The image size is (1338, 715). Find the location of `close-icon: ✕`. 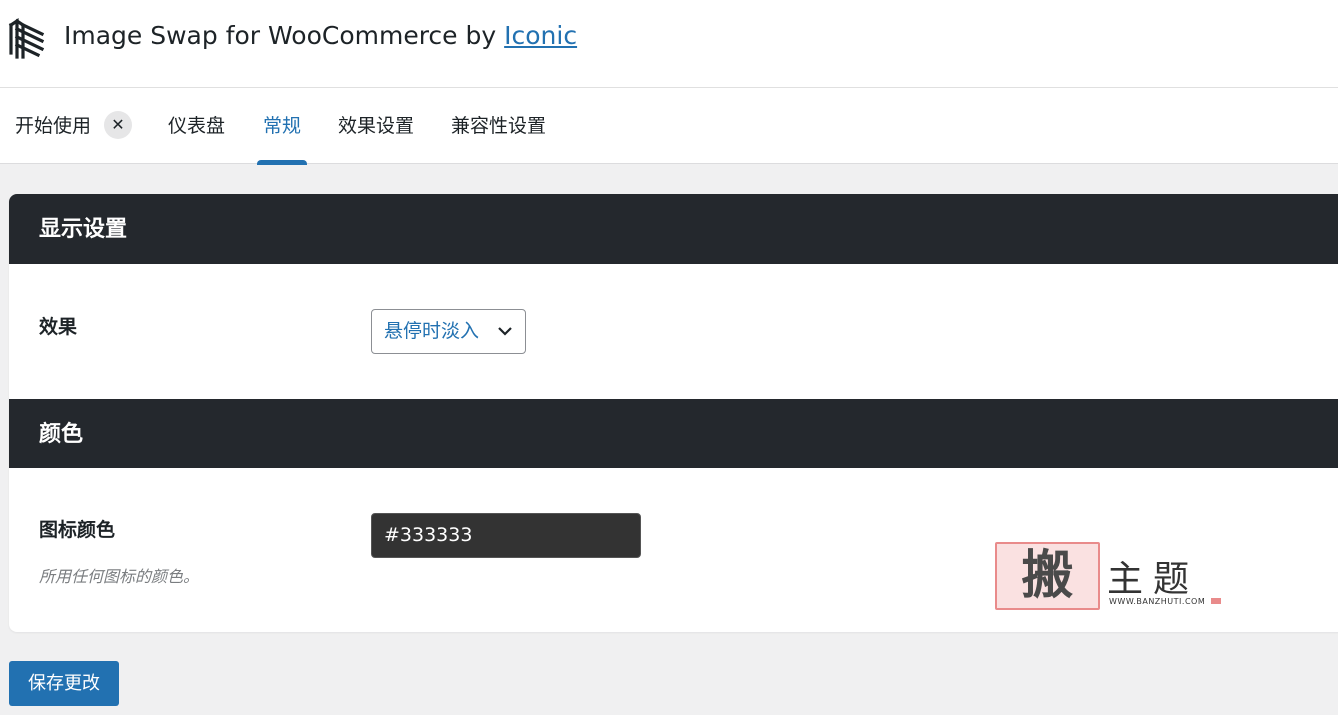

close-icon: ✕ is located at coordinates (118, 124).